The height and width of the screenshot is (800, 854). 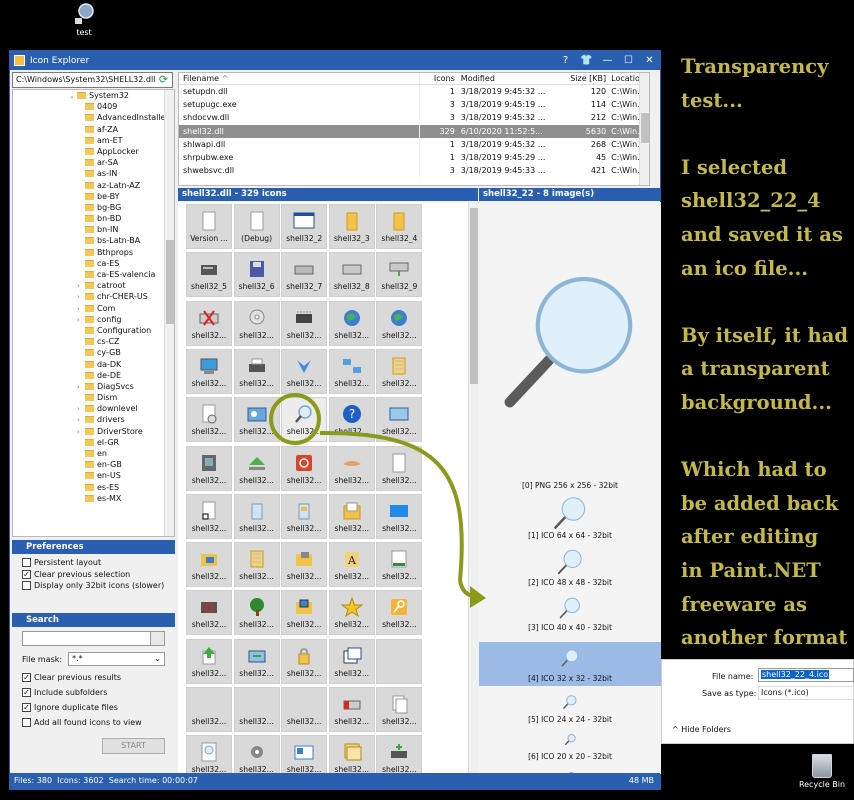 What do you see at coordinates (93, 252) in the screenshot?
I see `tree-item: Bthprops` at bounding box center [93, 252].